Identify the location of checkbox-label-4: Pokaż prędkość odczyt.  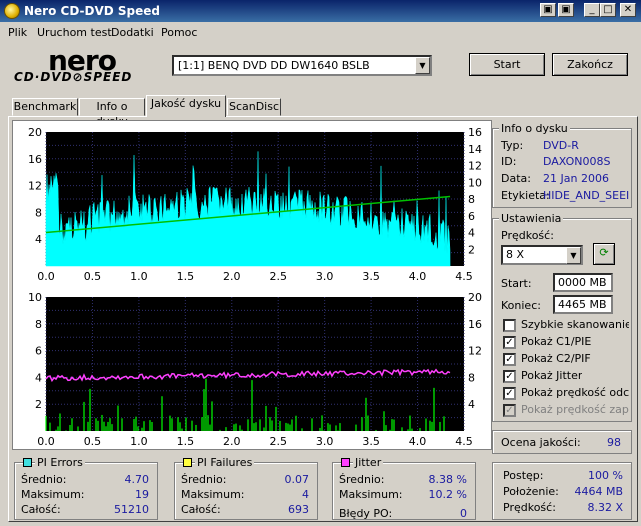
(575, 392).